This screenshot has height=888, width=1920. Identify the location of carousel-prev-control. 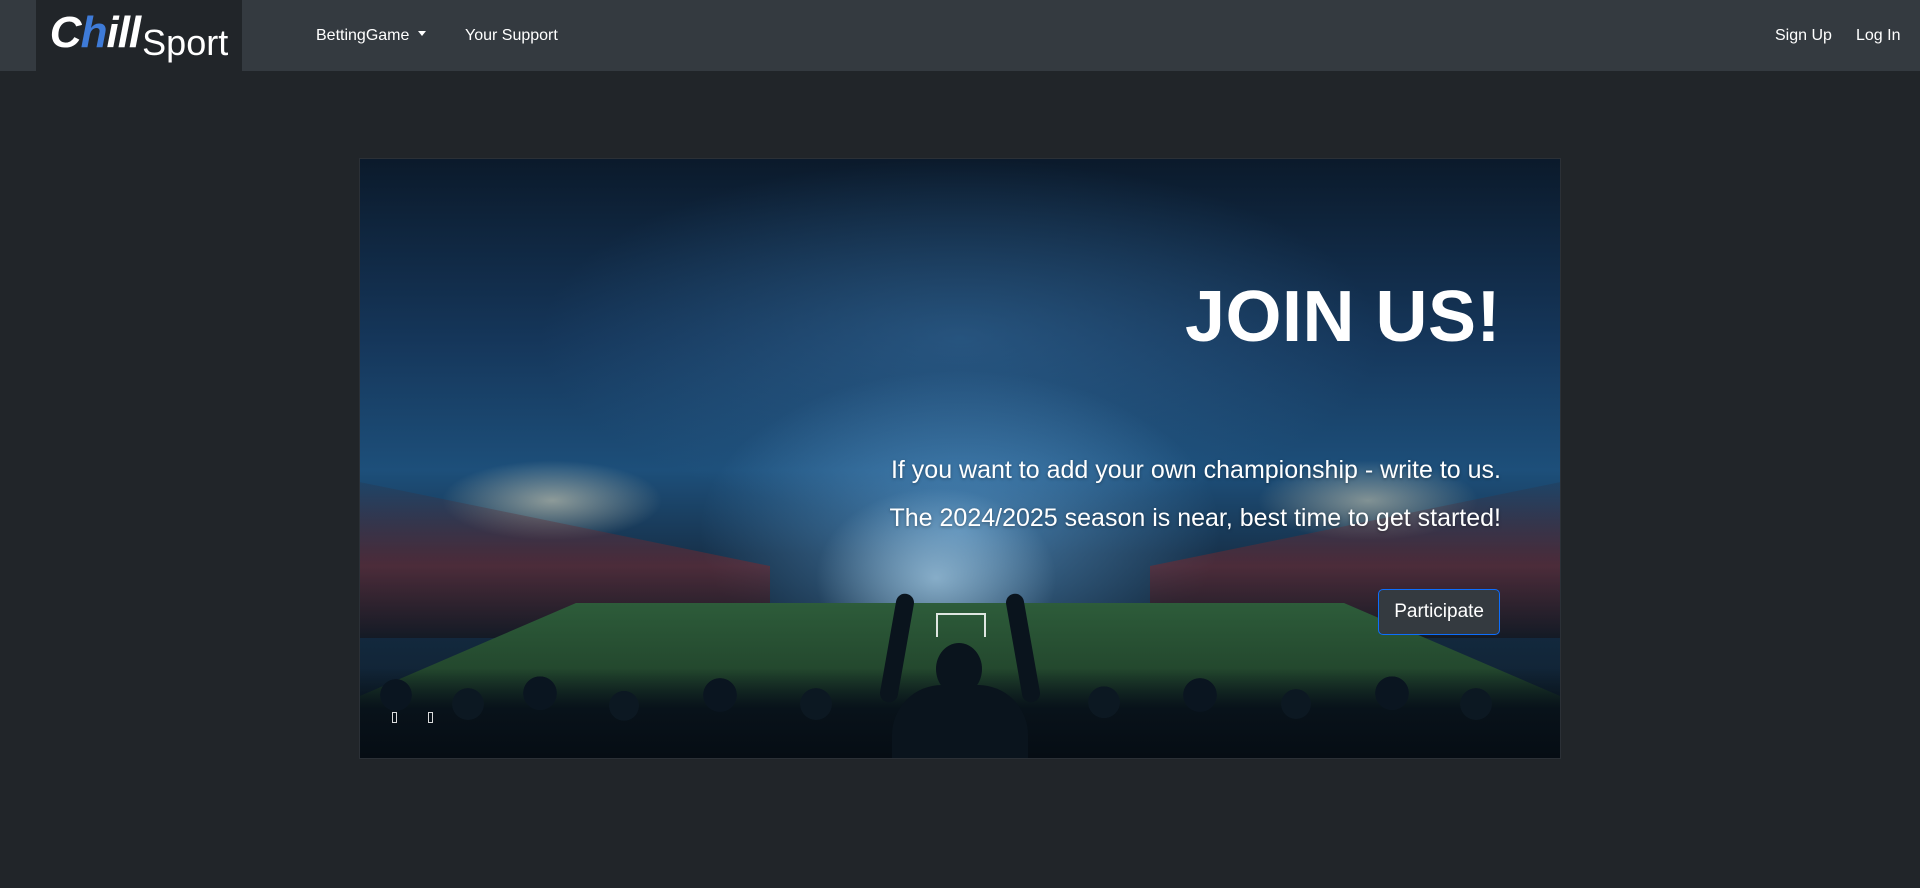
(394, 717).